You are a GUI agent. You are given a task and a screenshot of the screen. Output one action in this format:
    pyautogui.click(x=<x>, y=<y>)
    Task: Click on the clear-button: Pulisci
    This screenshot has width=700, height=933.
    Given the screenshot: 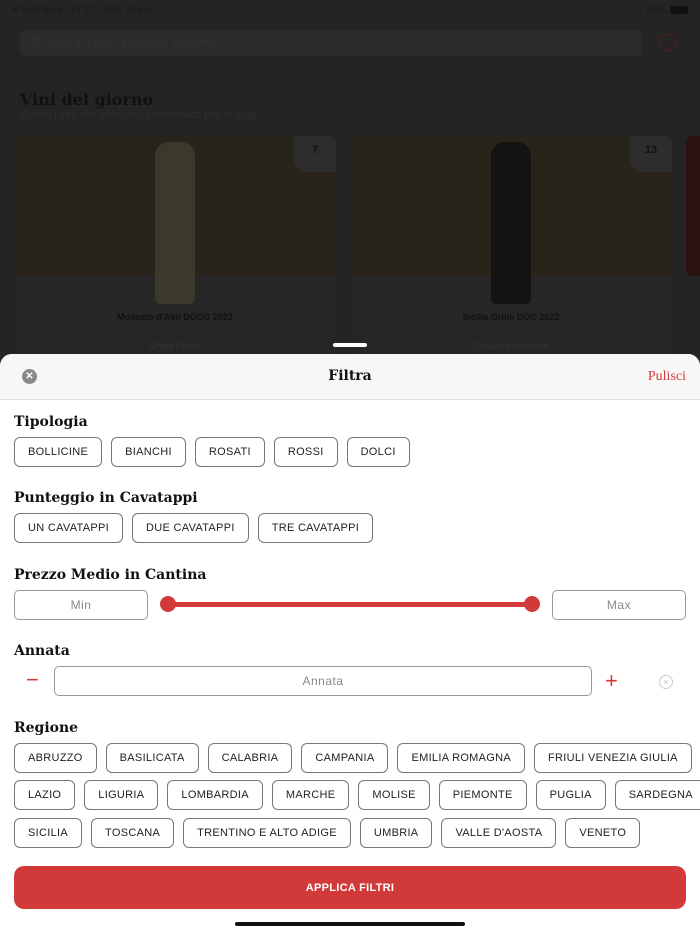 What is the action you would take?
    pyautogui.click(x=667, y=377)
    